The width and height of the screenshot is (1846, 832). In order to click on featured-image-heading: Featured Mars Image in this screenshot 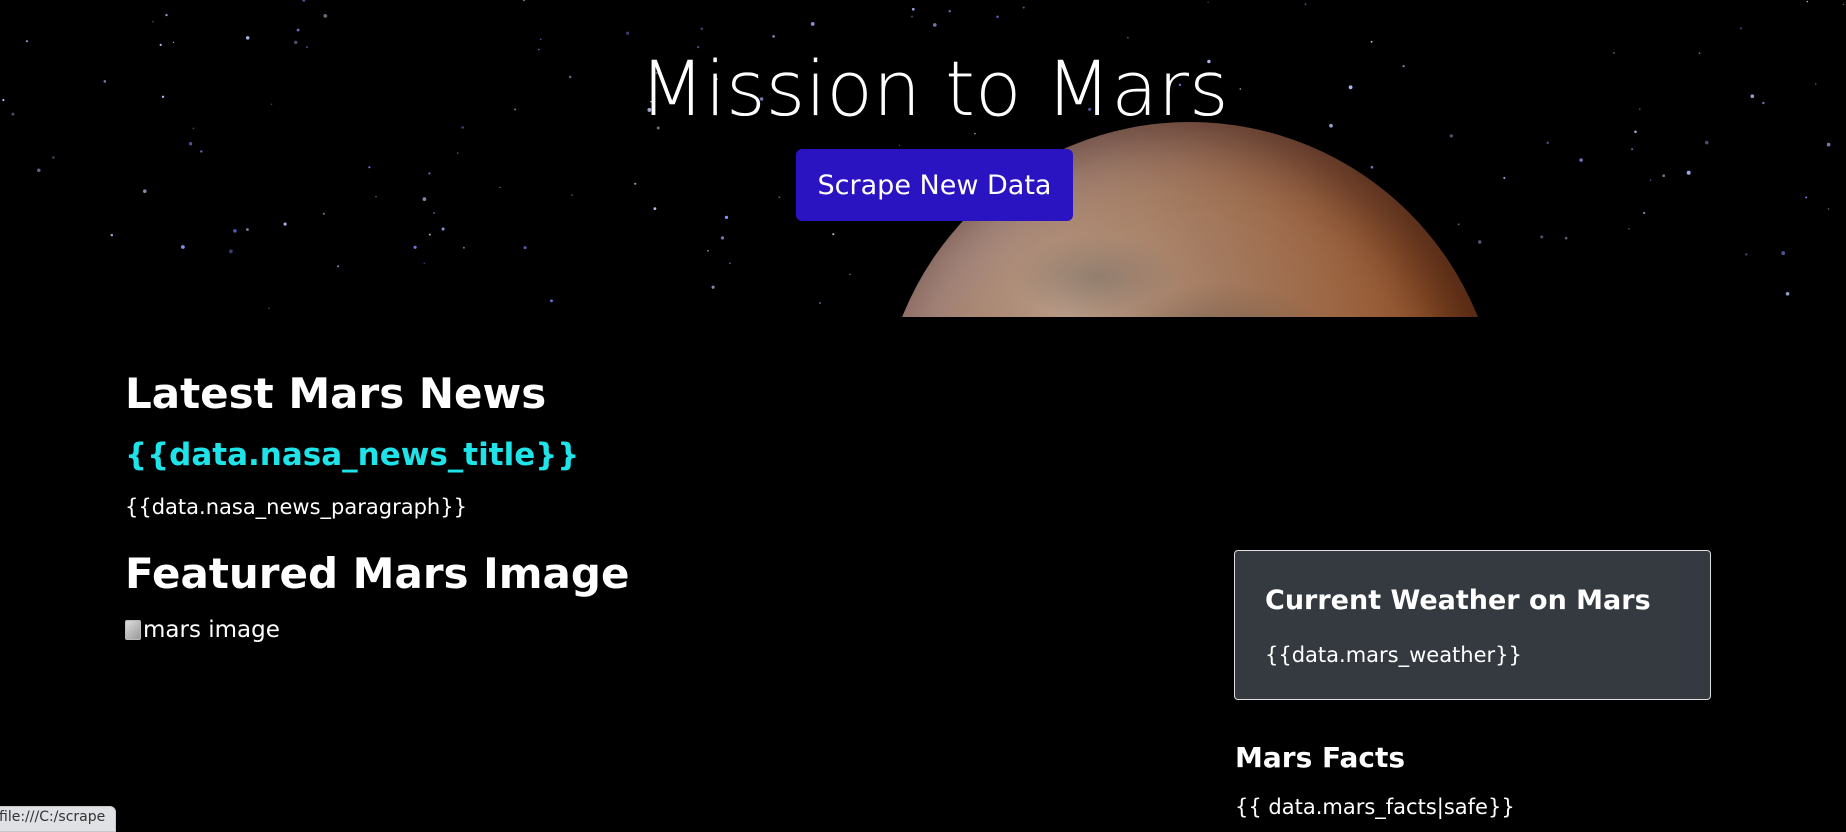, I will do `click(377, 573)`.